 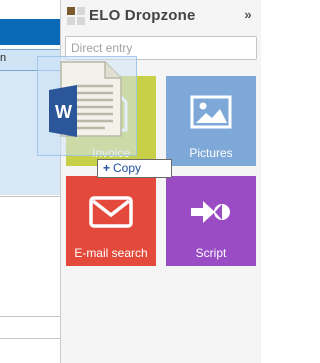 What do you see at coordinates (211, 111) in the screenshot?
I see `image-icon` at bounding box center [211, 111].